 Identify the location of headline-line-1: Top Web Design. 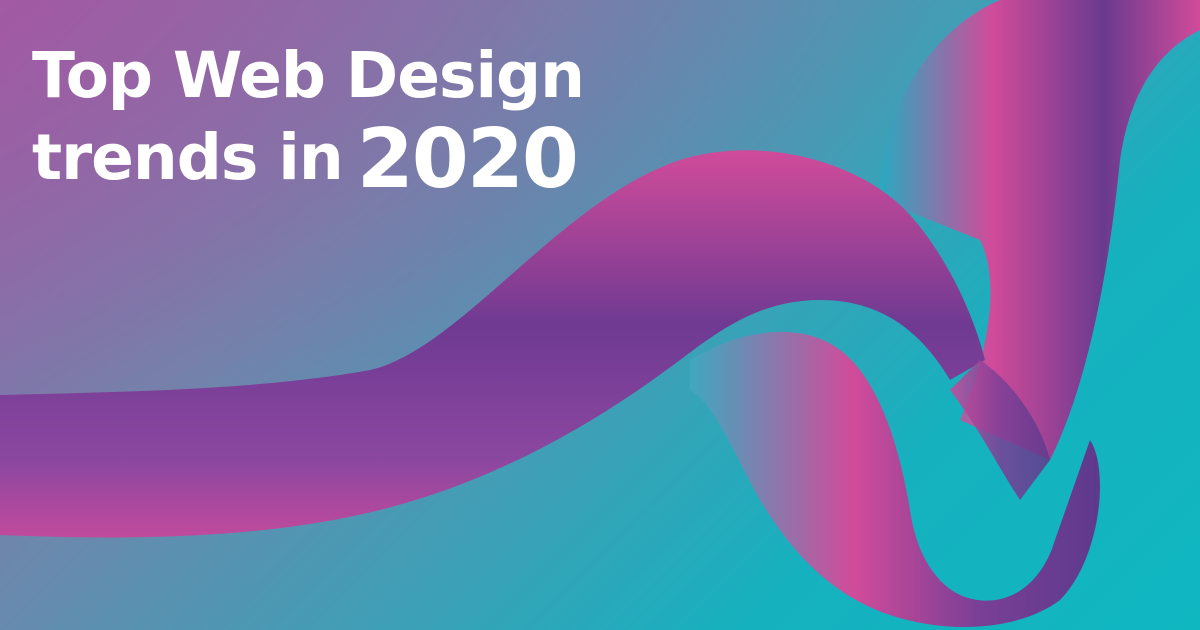
(308, 75).